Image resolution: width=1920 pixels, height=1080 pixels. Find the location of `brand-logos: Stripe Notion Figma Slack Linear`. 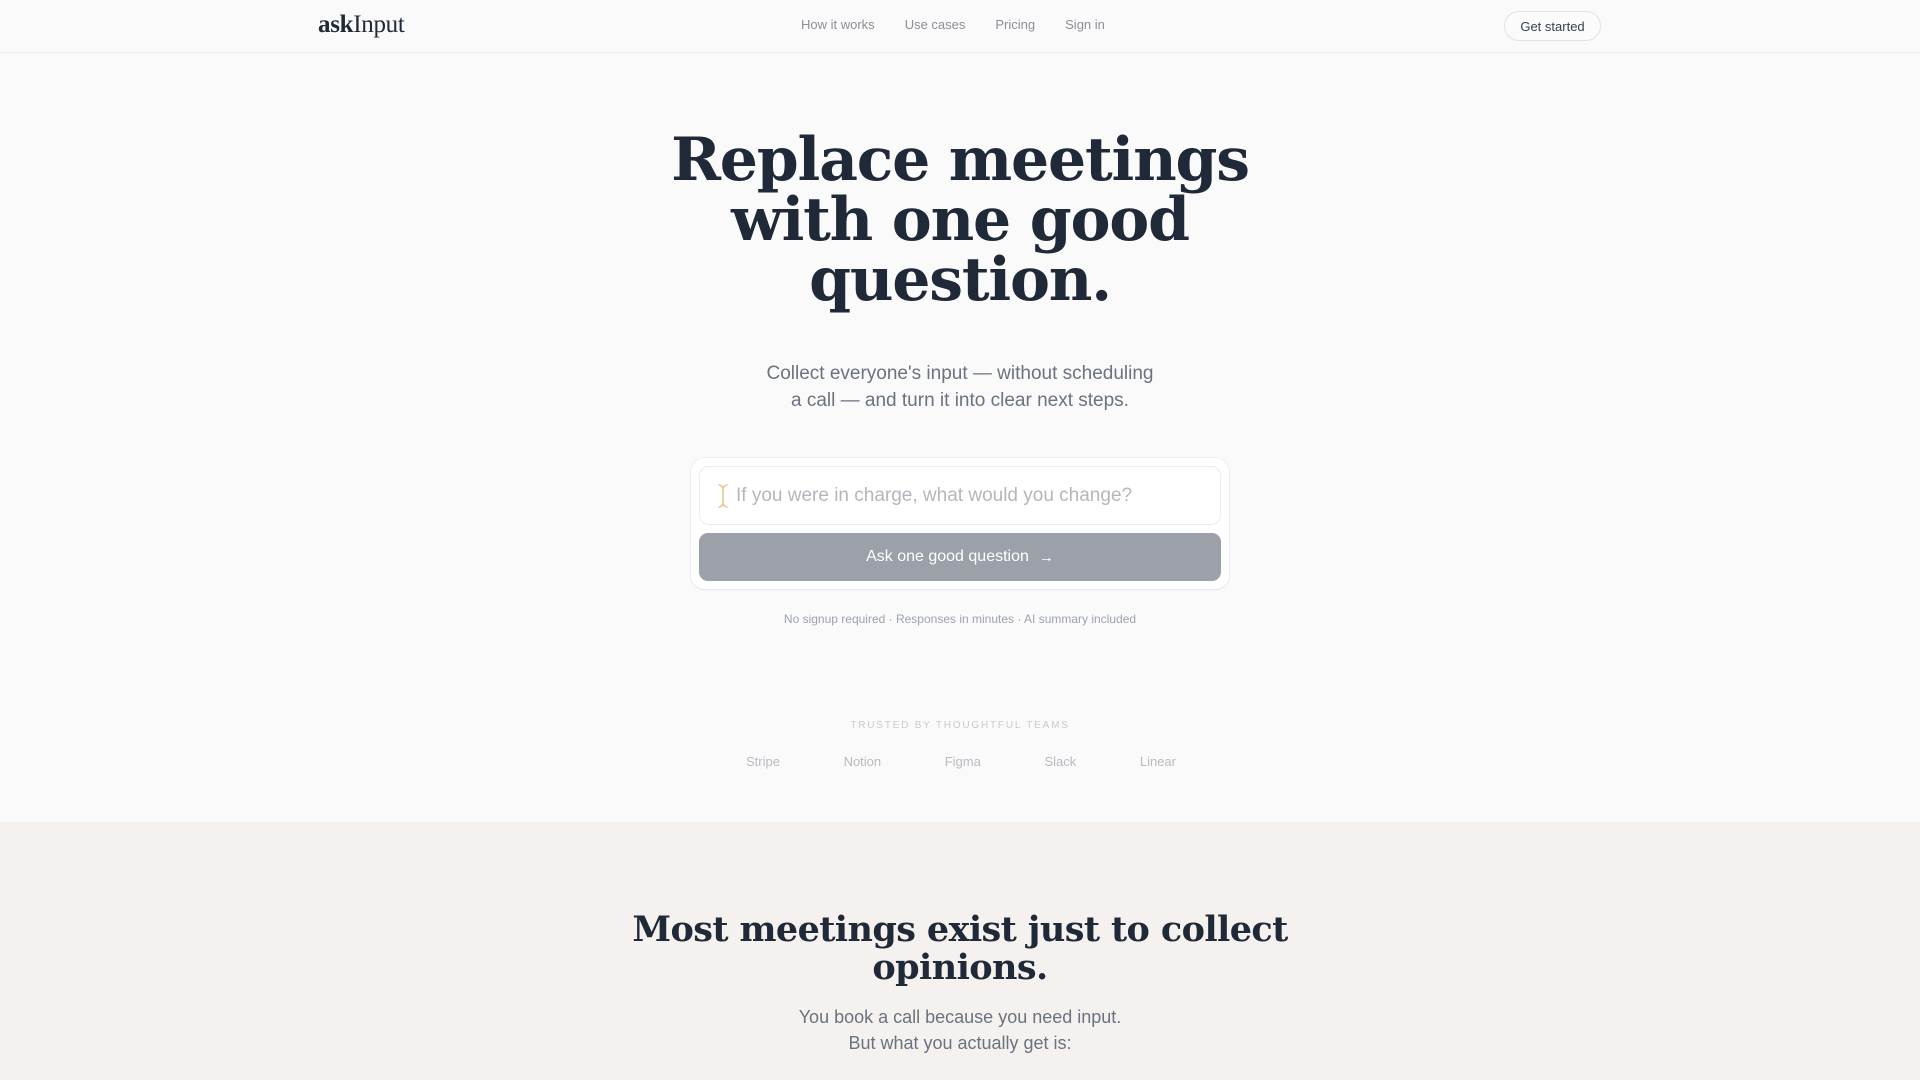

brand-logos: Stripe Notion Figma Slack Linear is located at coordinates (961, 761).